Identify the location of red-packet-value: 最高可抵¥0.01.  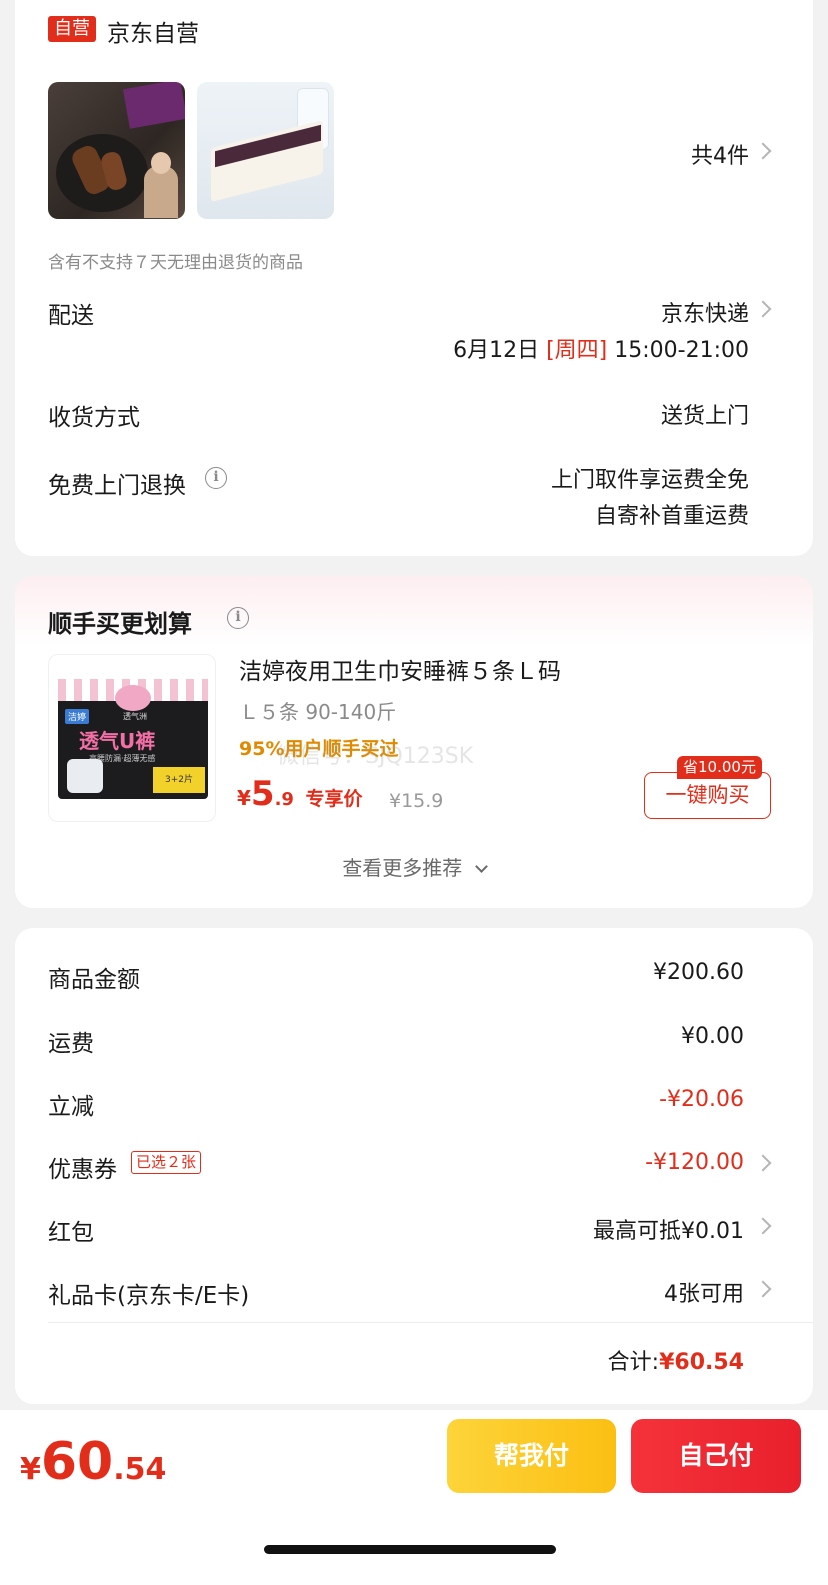
(668, 1229).